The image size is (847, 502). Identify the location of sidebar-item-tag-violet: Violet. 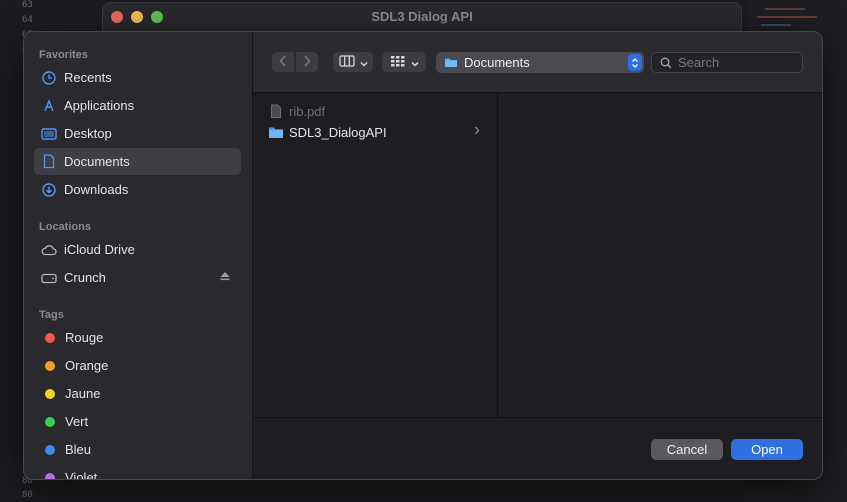
(137, 472).